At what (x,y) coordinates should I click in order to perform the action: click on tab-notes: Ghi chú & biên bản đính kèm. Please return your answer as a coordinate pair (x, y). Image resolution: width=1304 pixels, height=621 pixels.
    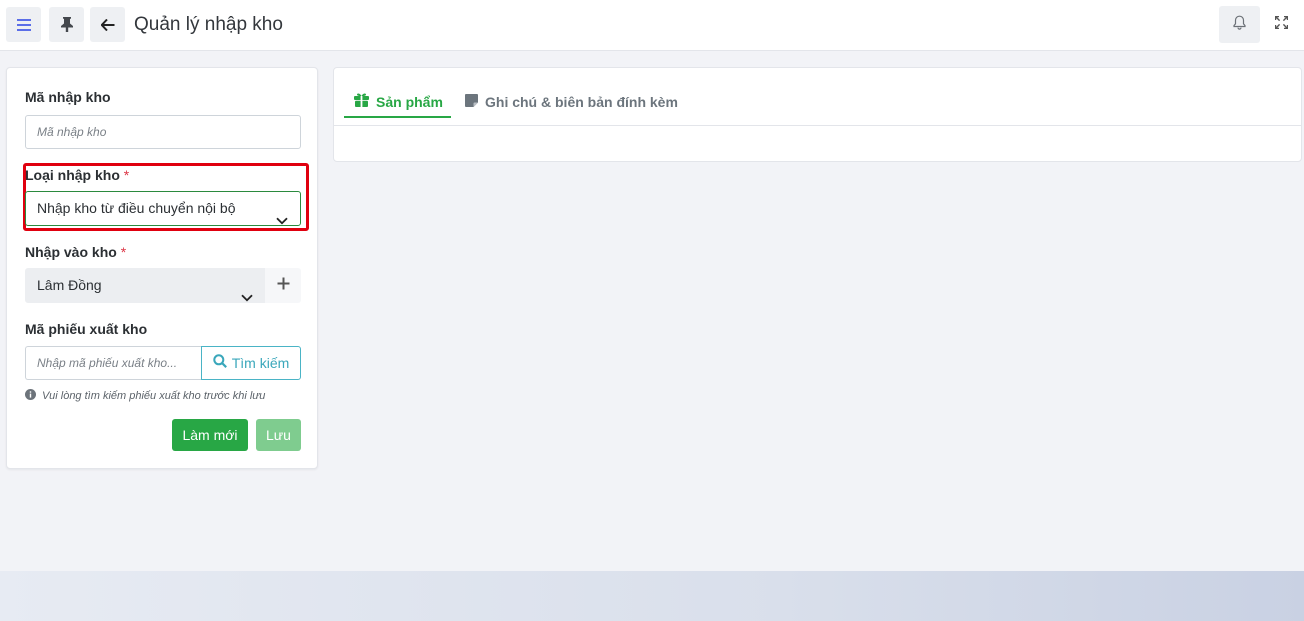
    Looking at the image, I should click on (571, 101).